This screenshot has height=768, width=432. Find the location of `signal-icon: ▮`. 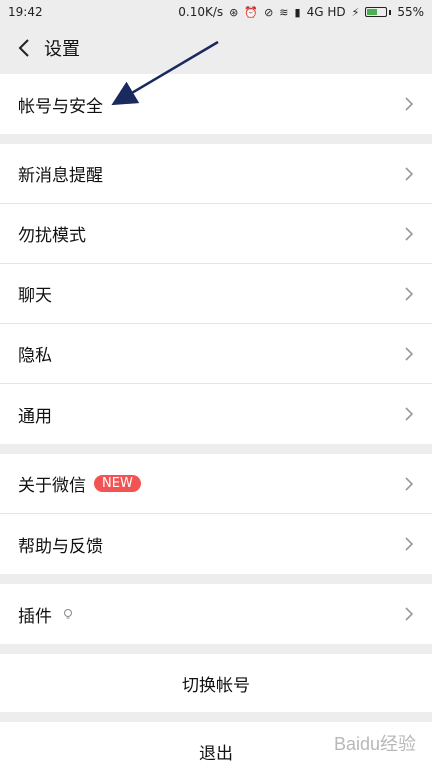

signal-icon: ▮ is located at coordinates (297, 12).